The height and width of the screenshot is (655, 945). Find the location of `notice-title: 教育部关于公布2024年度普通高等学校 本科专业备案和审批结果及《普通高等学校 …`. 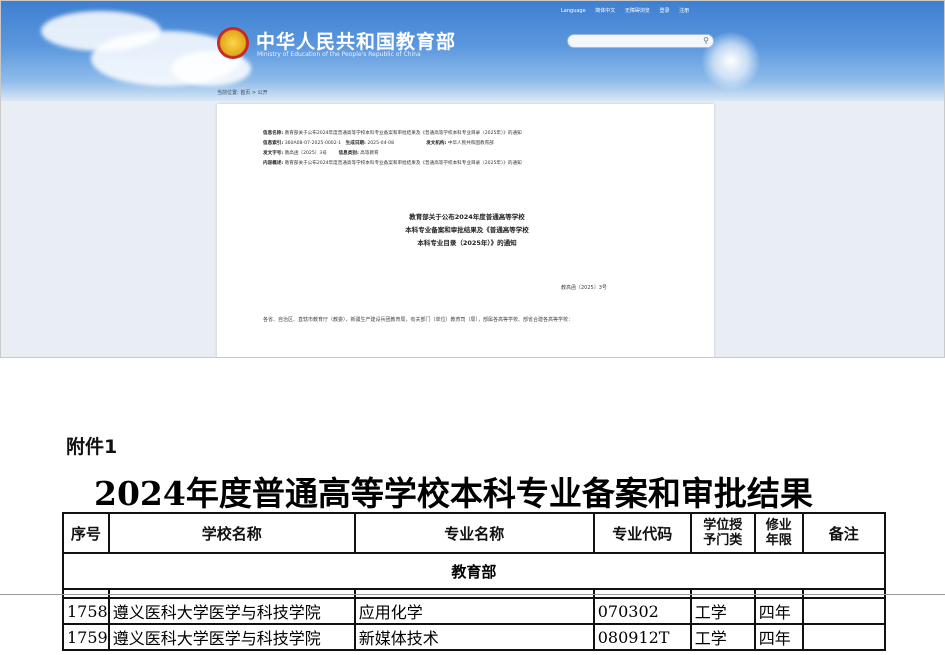

notice-title: 教育部关于公布2024年度普通高等学校 本科专业备案和审批结果及《普通高等学校 … is located at coordinates (467, 230).